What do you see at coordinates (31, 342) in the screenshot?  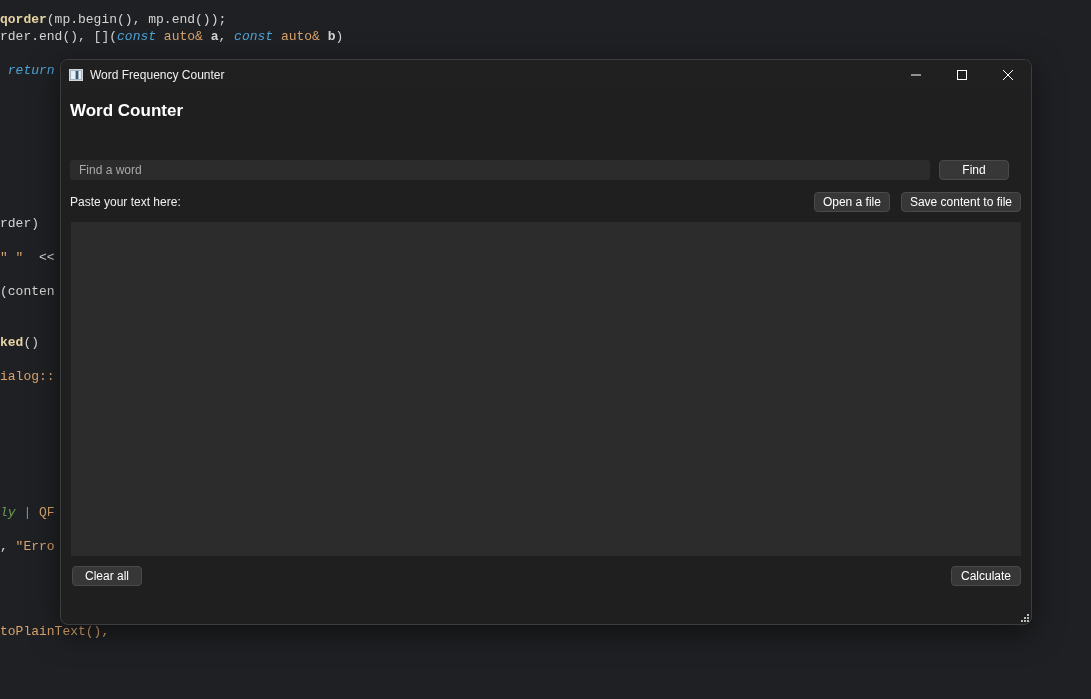 I see `code-text: ()` at bounding box center [31, 342].